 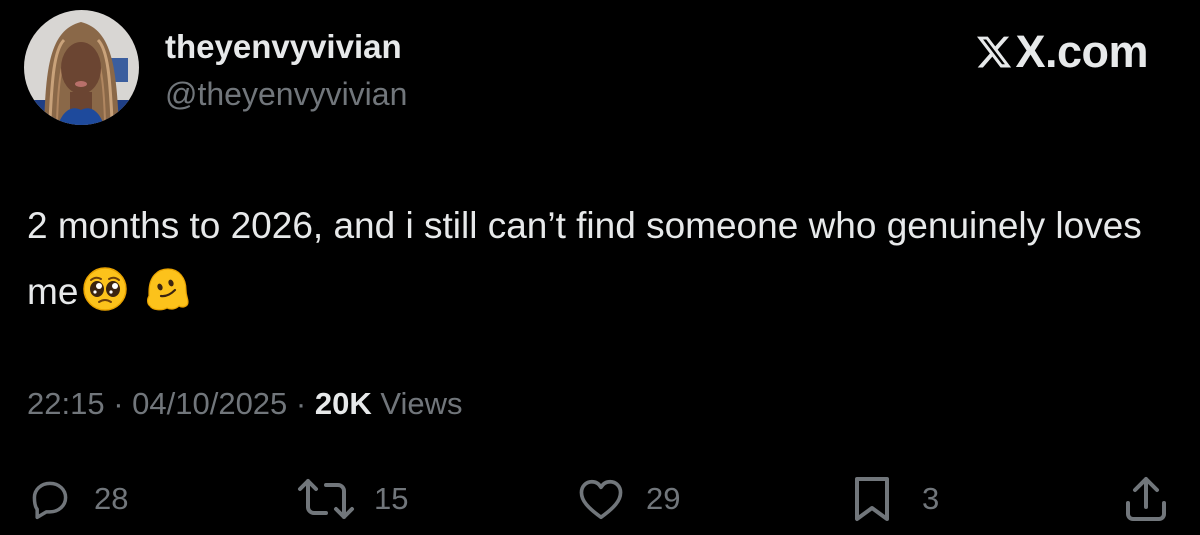 I want to click on tweet-time: 22:15, so click(x=66, y=403).